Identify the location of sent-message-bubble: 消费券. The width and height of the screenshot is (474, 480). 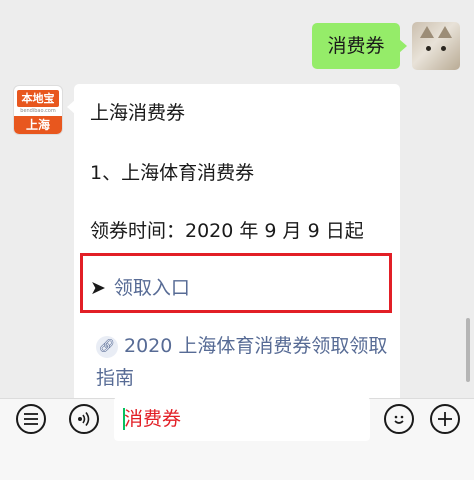
(359, 46).